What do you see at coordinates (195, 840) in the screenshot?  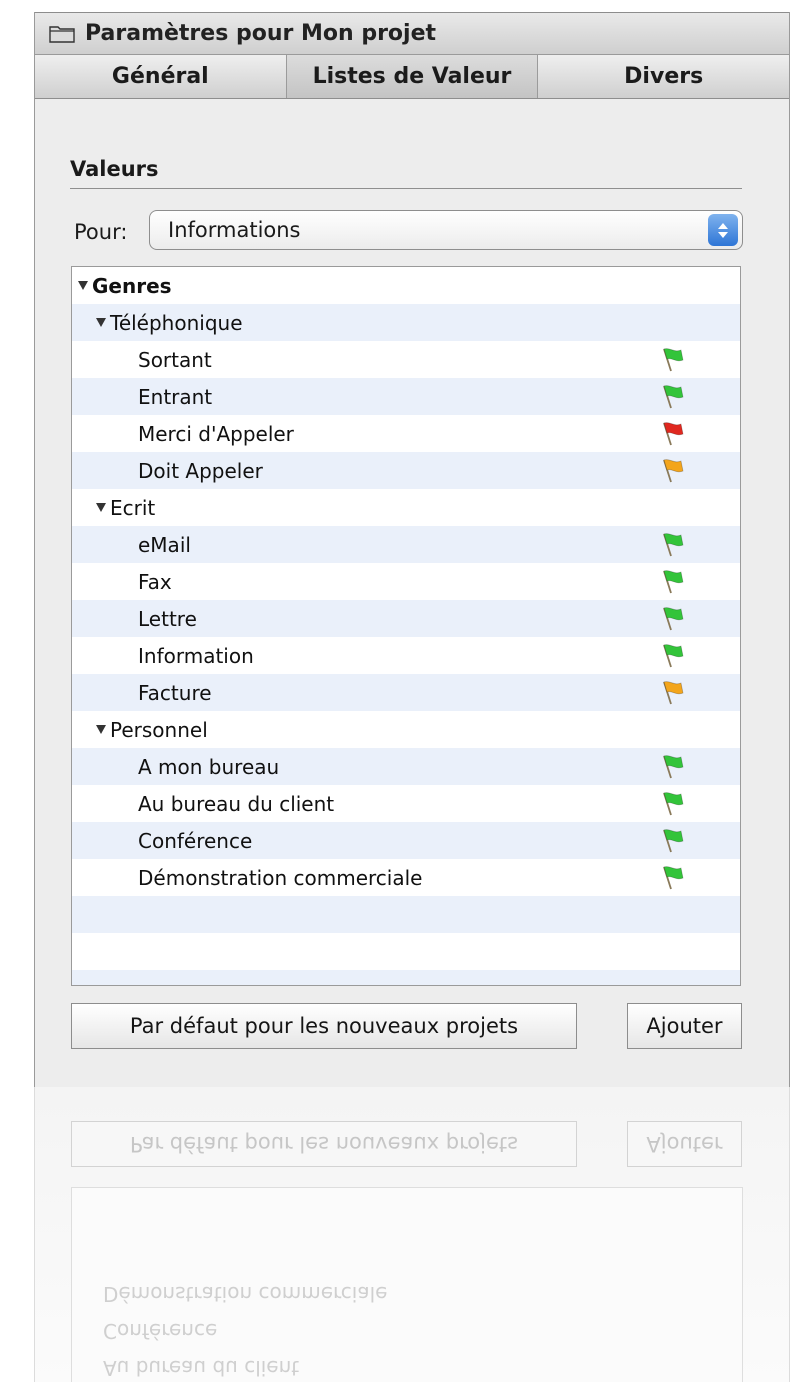 I see `tree-row-label: Conférence` at bounding box center [195, 840].